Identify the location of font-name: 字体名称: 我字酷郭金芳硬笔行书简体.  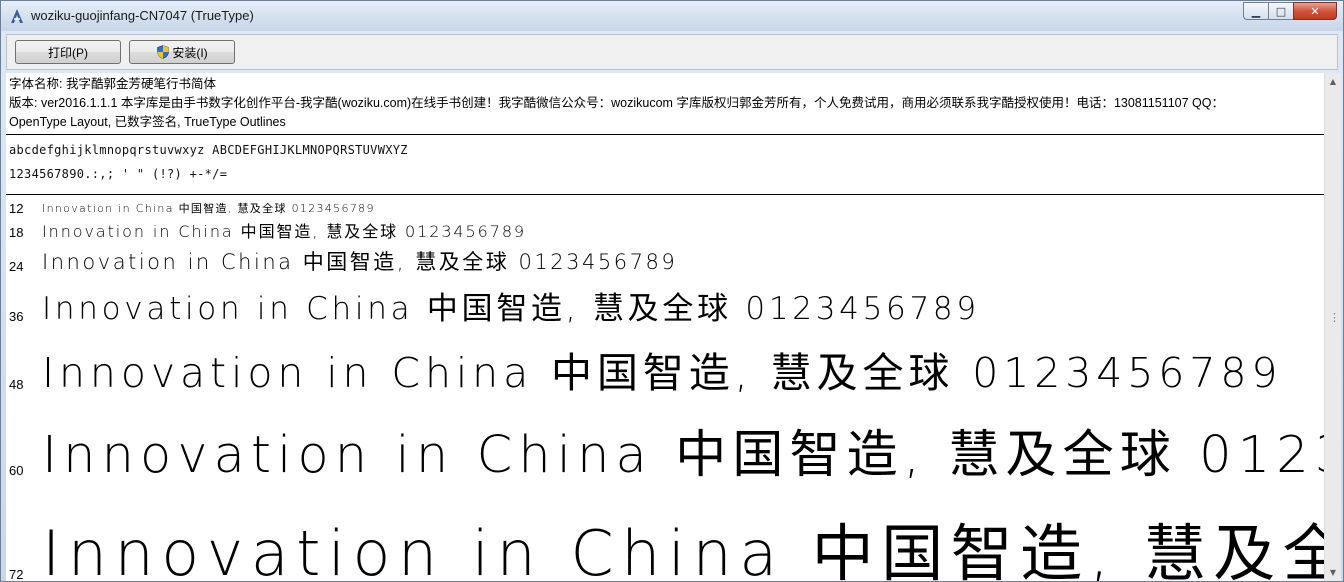
(112, 84).